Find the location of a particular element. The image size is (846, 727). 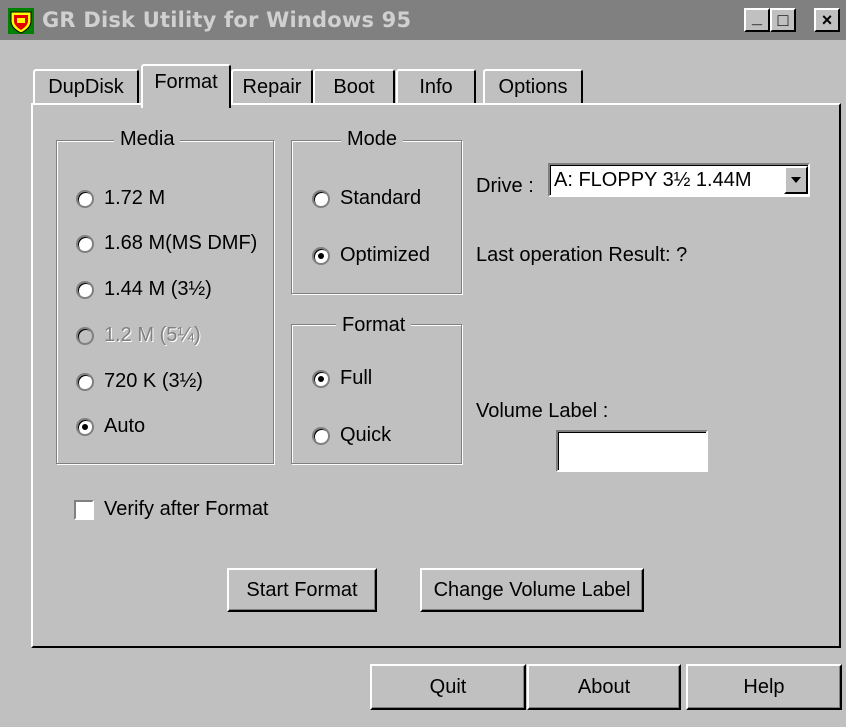

maximize-button: □ is located at coordinates (783, 20).